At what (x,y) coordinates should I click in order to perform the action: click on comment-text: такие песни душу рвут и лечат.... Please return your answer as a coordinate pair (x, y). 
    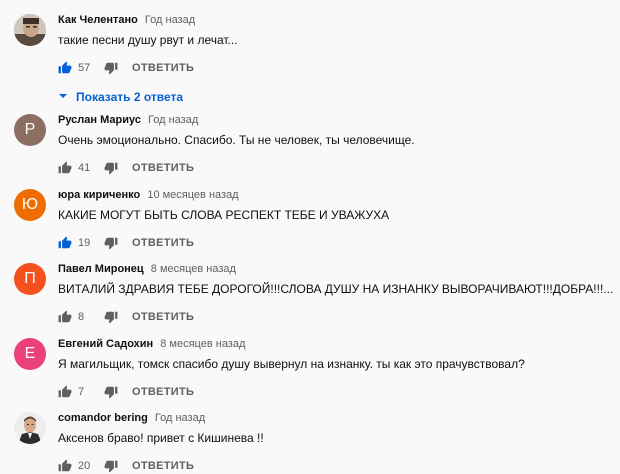
    Looking at the image, I should click on (148, 40).